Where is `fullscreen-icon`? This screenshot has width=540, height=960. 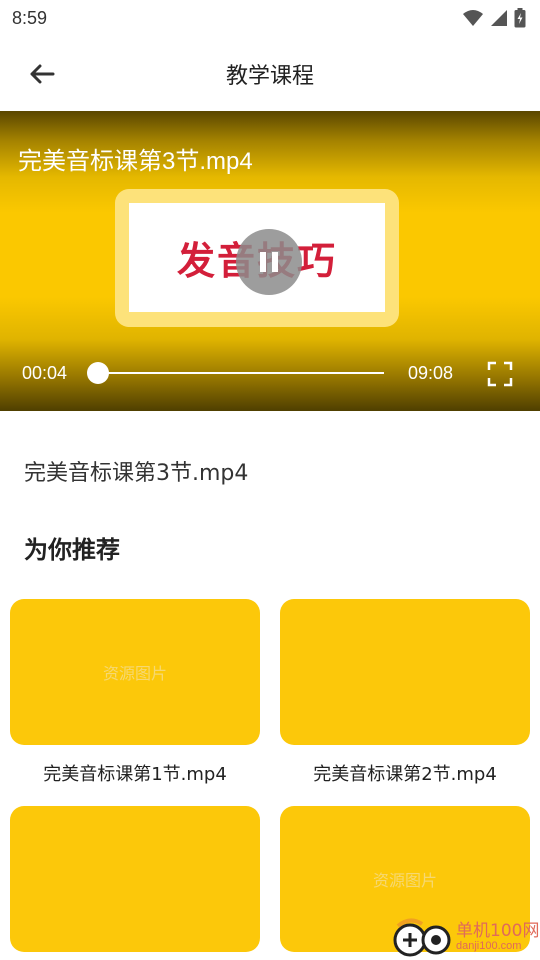 fullscreen-icon is located at coordinates (500, 374).